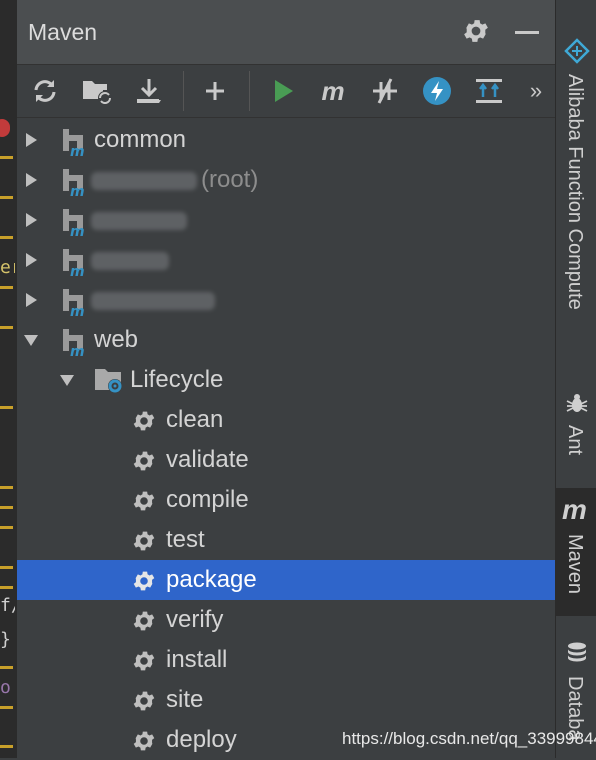 This screenshot has width=596, height=760. Describe the element at coordinates (286, 620) in the screenshot. I see `tree-row-goal-verify: verify` at that location.